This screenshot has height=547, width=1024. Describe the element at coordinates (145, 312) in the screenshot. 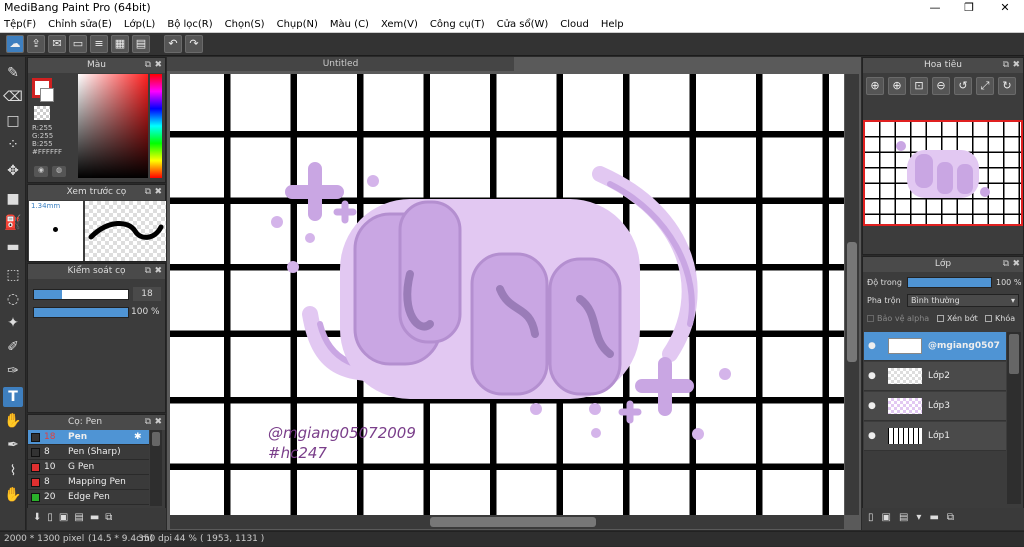

I see `brush-opacity-value: 100 %` at that location.